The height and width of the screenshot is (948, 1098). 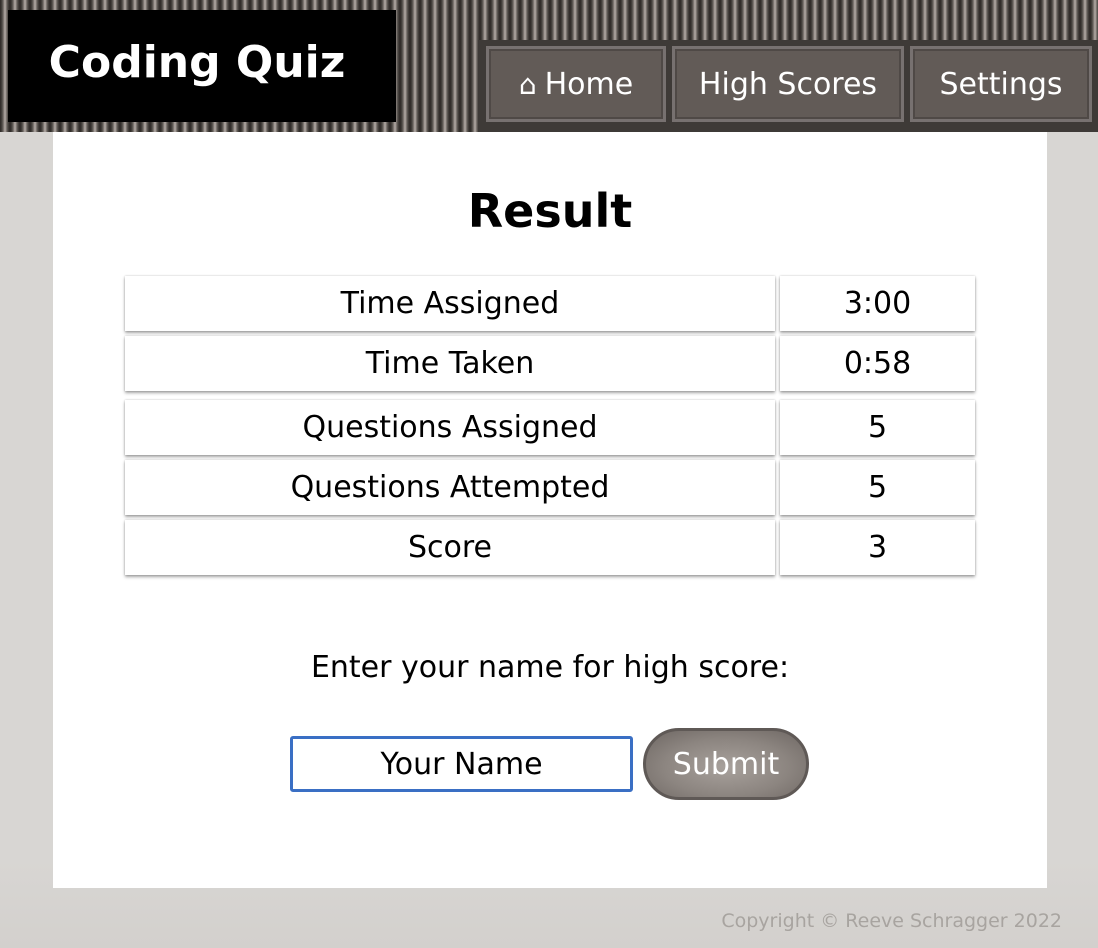 What do you see at coordinates (450, 363) in the screenshot?
I see `result-row-label: Time Taken` at bounding box center [450, 363].